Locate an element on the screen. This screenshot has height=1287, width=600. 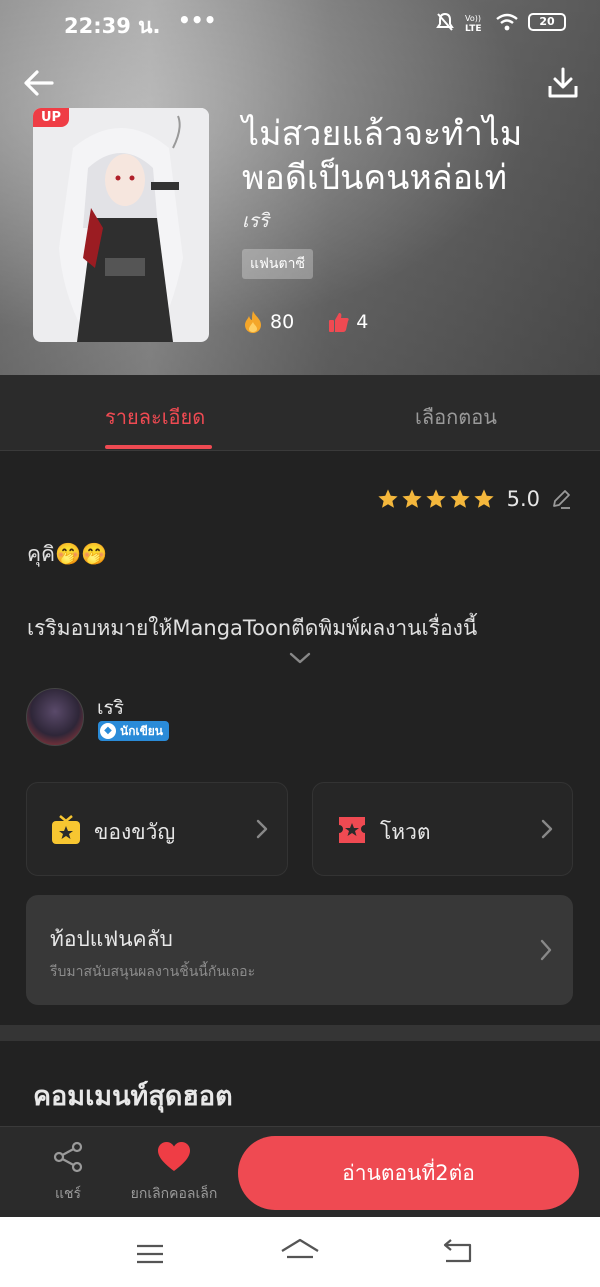
vote-label: โหวต is located at coordinates (405, 832).